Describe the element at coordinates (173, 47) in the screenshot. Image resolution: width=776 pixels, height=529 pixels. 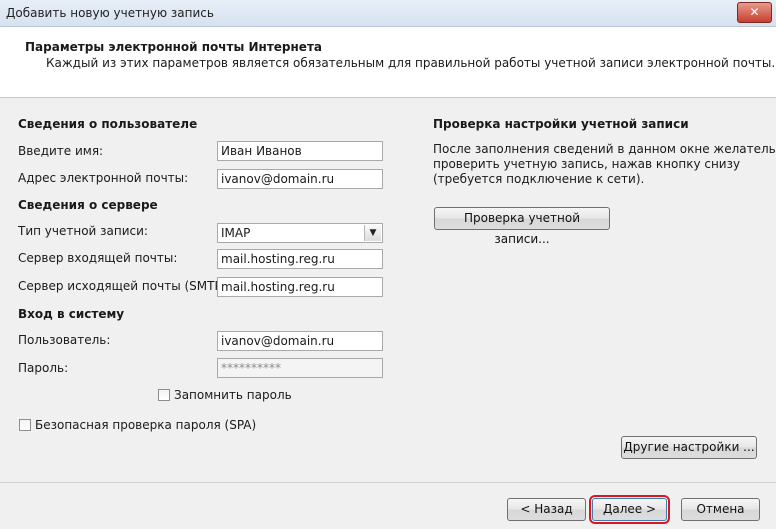
I see `page-title: Параметры электронной почты Интернета` at that location.